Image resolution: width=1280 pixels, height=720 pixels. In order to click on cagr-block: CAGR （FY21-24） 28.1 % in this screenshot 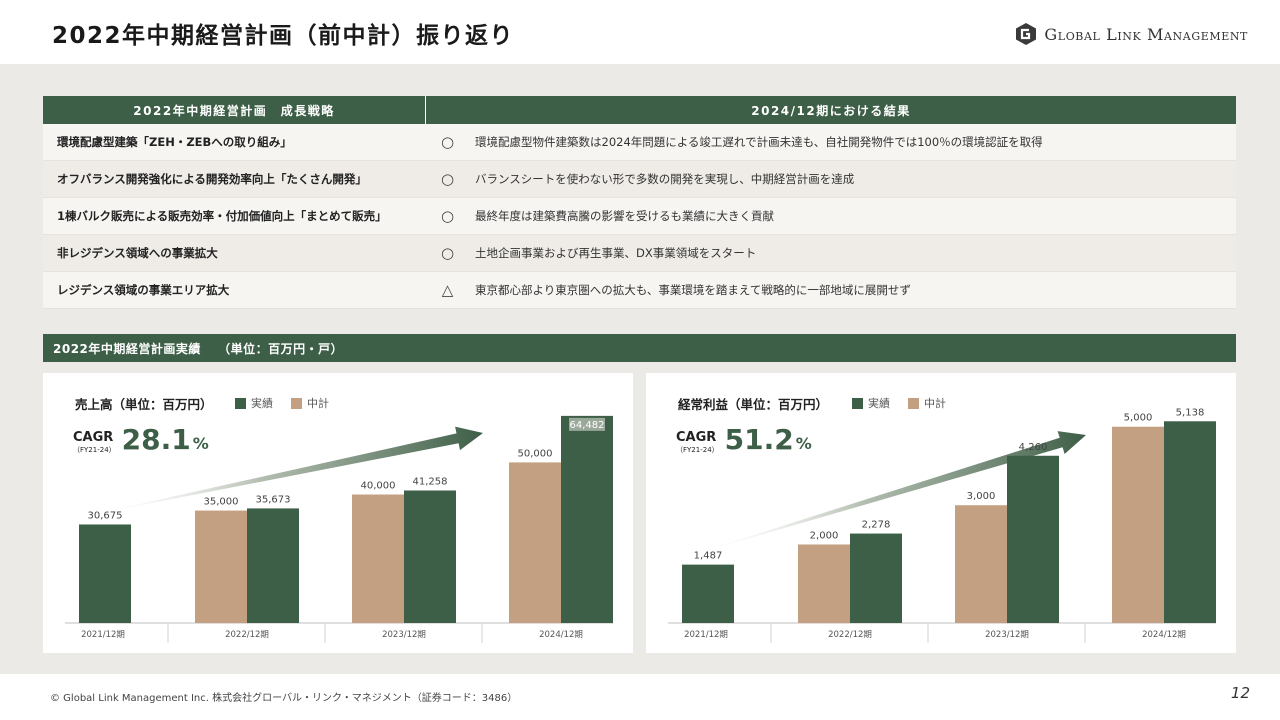, I will do `click(141, 440)`.